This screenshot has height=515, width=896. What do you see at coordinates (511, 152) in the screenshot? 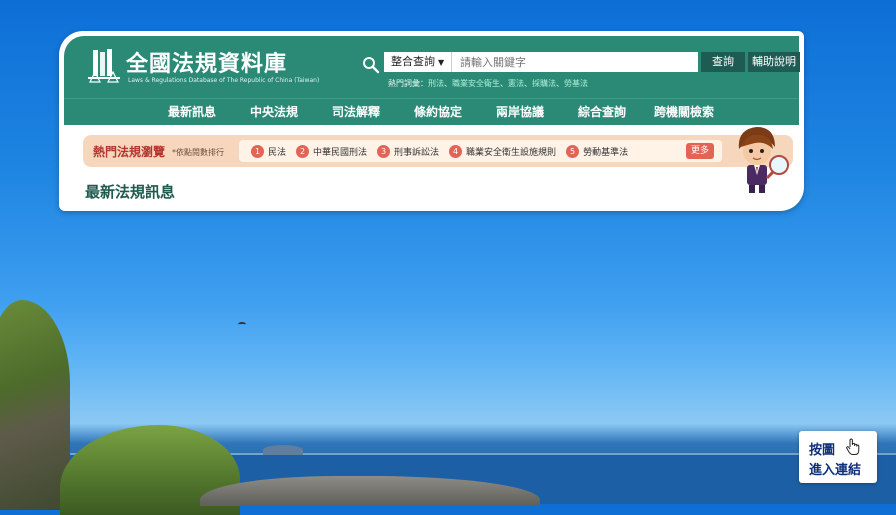
I see `hot-law-label: 職業安全衛生設施規則` at bounding box center [511, 152].